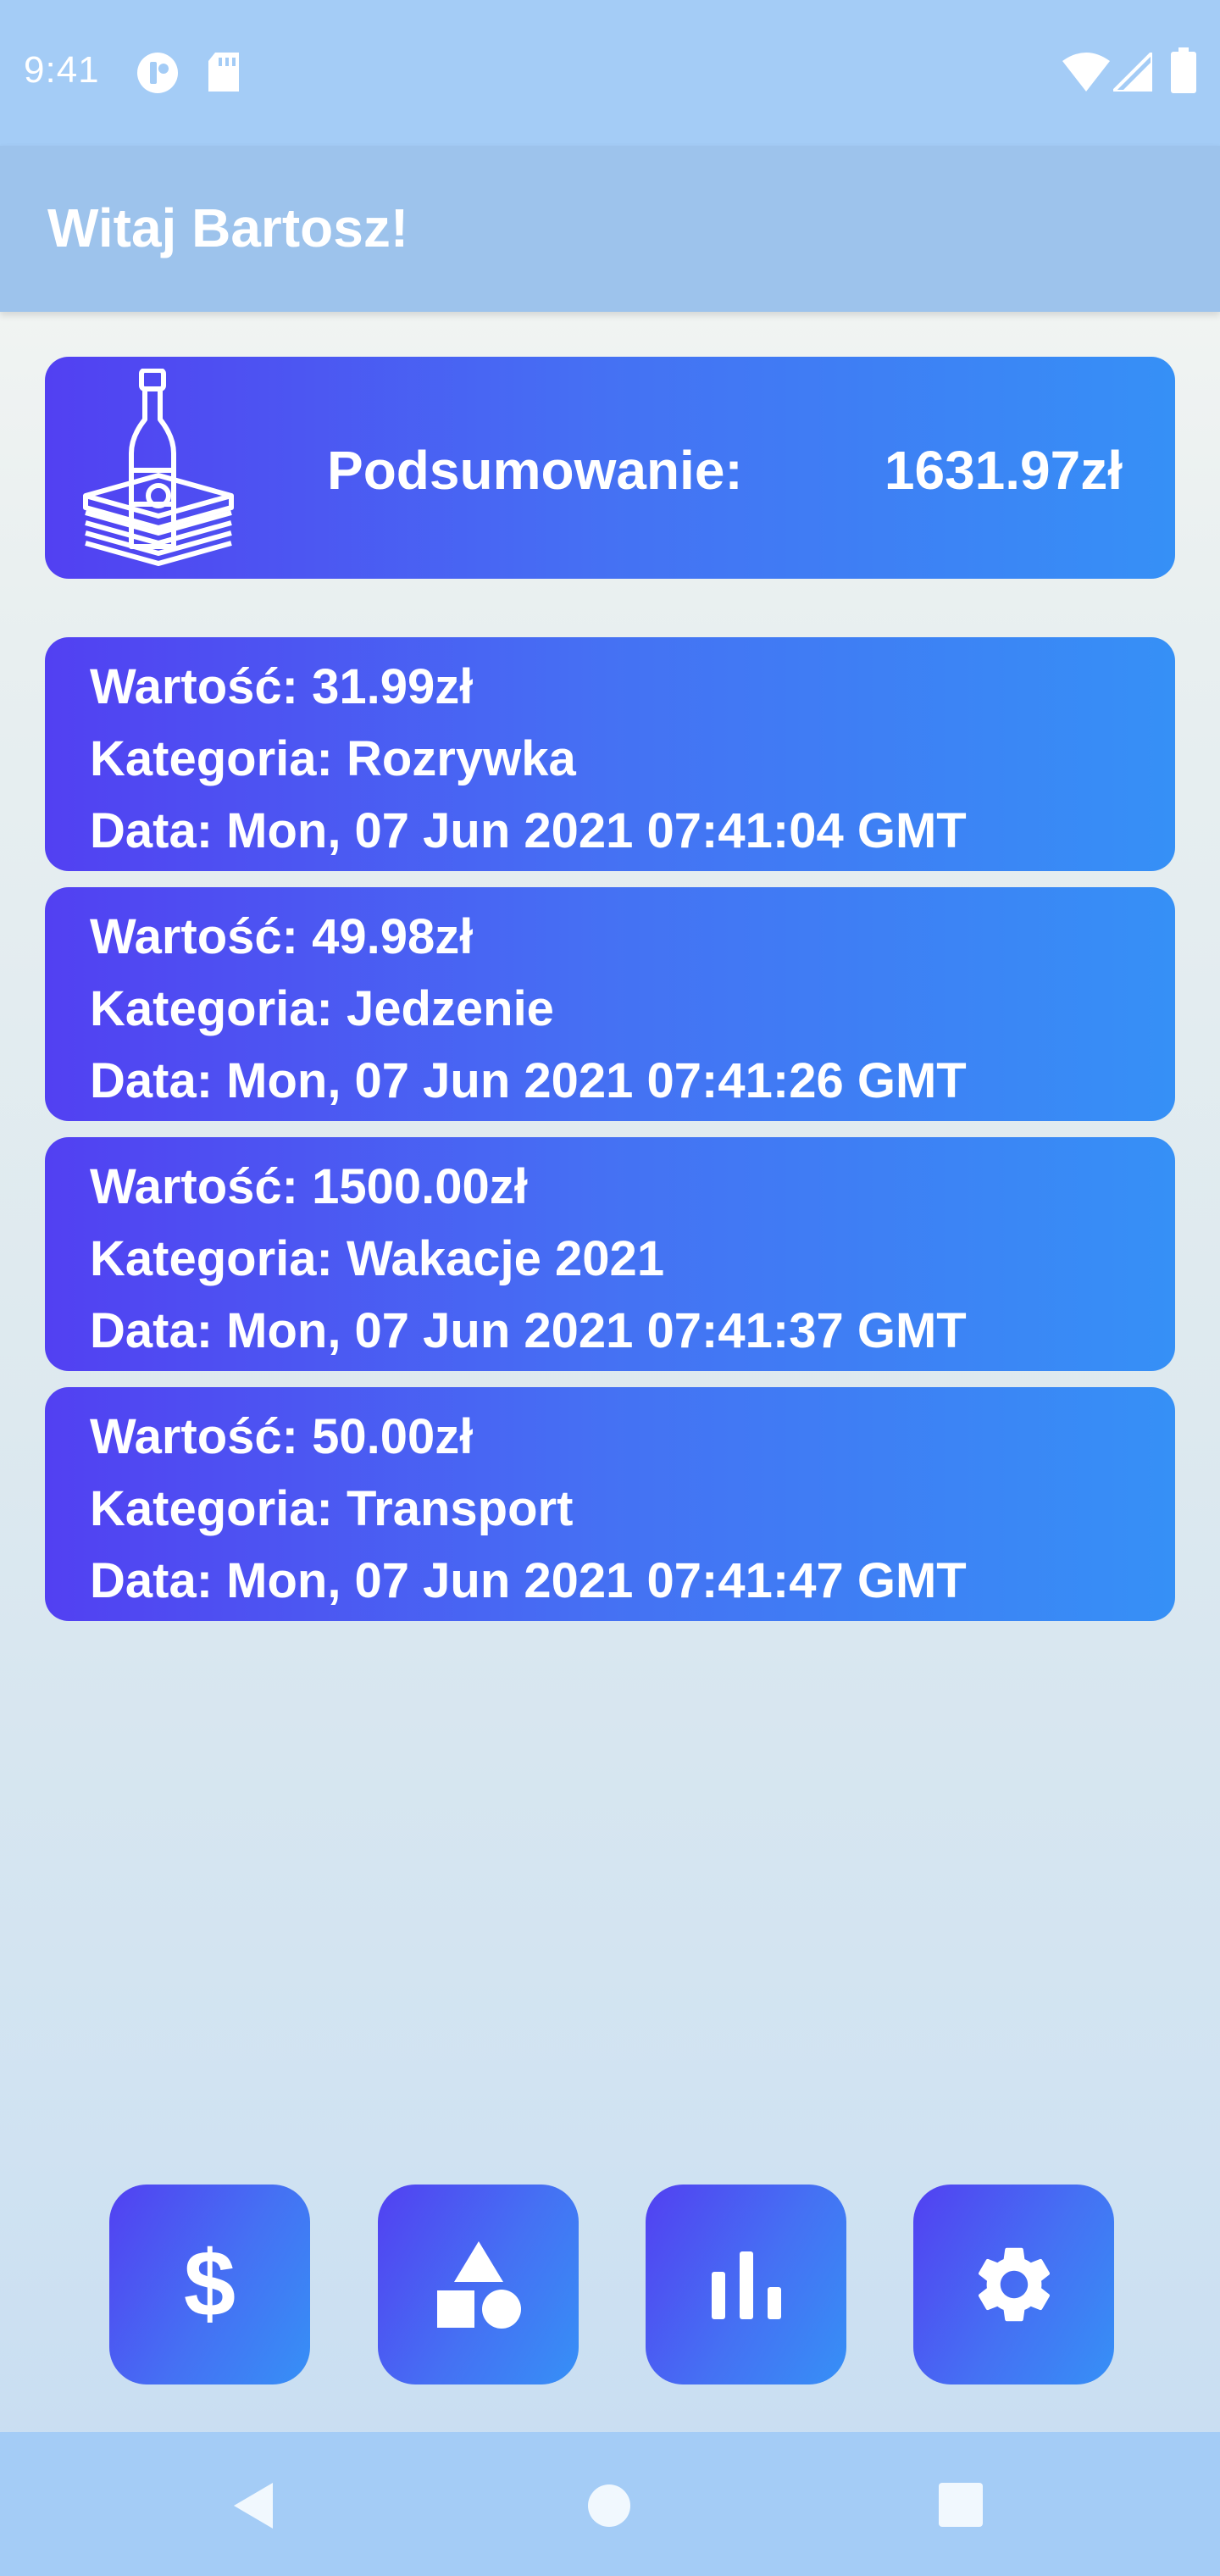 This screenshot has height=2576, width=1220. What do you see at coordinates (1183, 70) in the screenshot?
I see `battery-icon` at bounding box center [1183, 70].